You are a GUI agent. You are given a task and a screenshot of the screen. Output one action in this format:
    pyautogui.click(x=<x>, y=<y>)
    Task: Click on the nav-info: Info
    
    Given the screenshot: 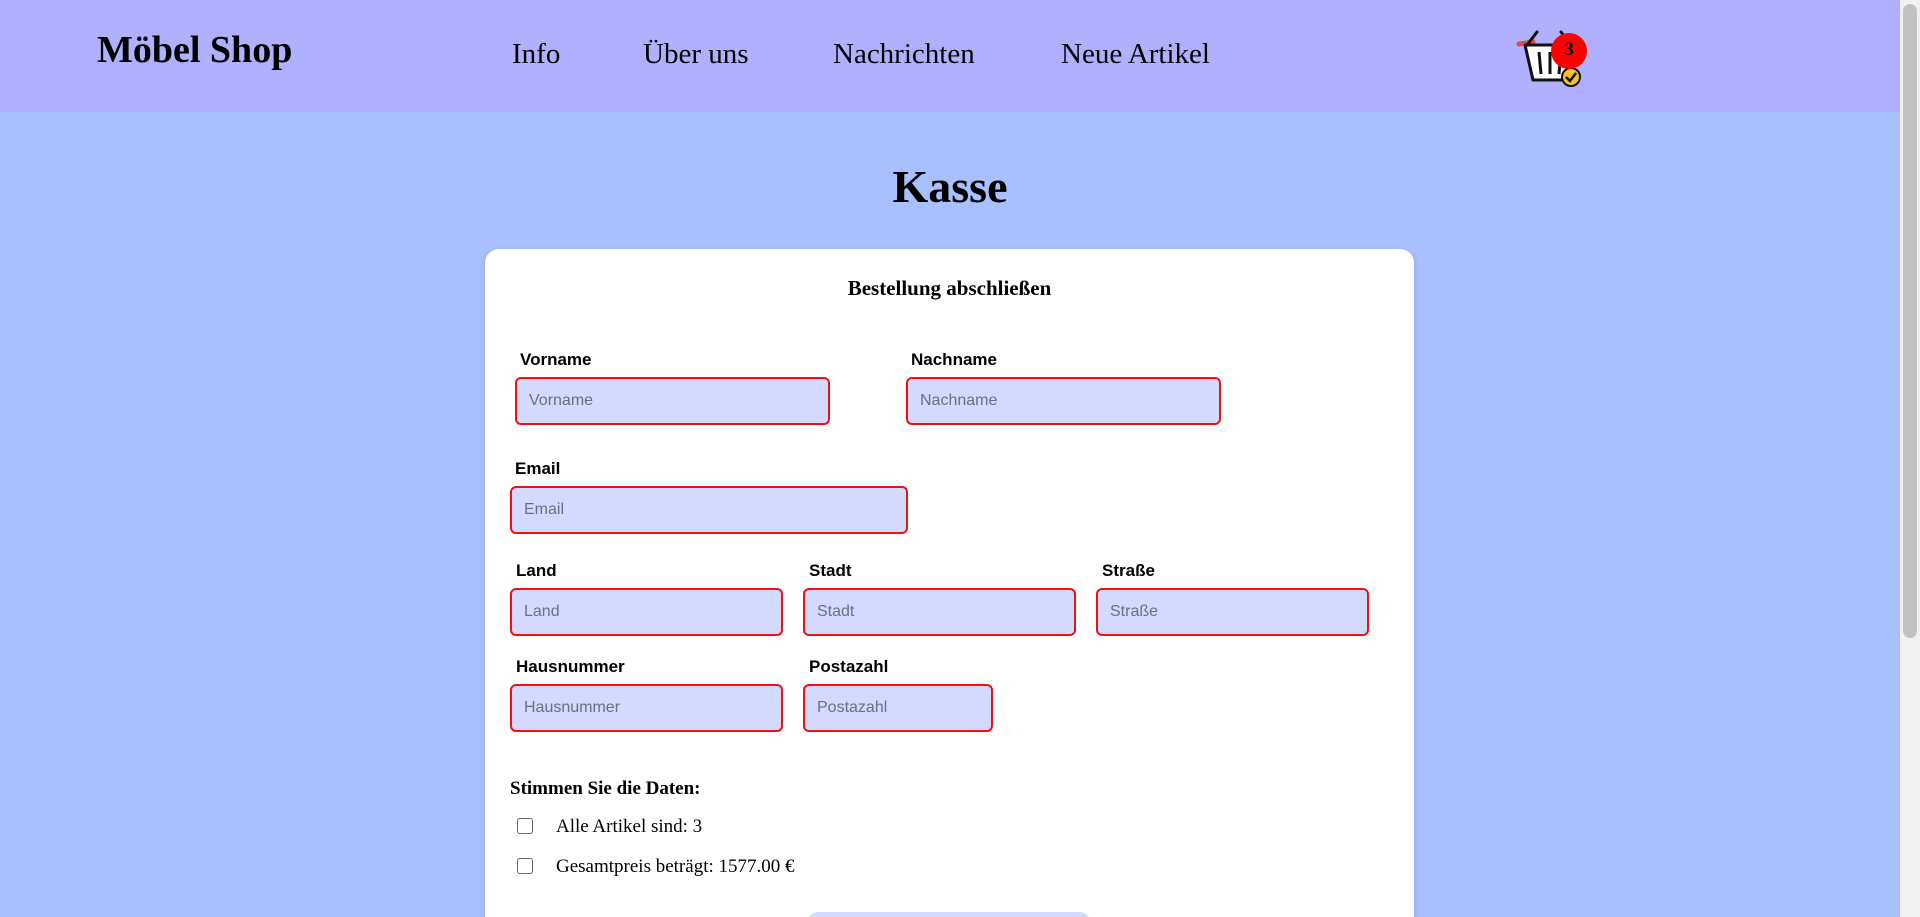 What is the action you would take?
    pyautogui.click(x=536, y=54)
    